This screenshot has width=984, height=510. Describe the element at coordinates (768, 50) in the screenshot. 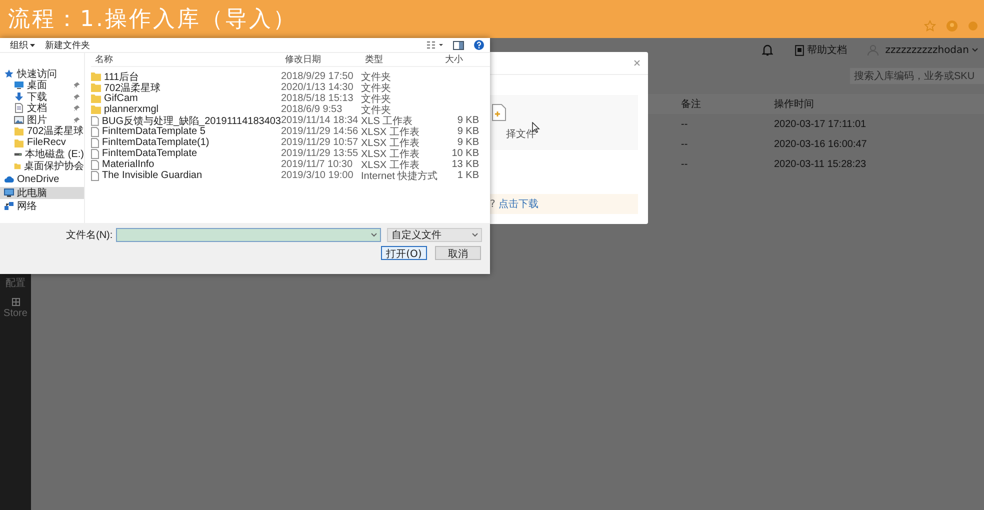

I see `bell-icon` at that location.